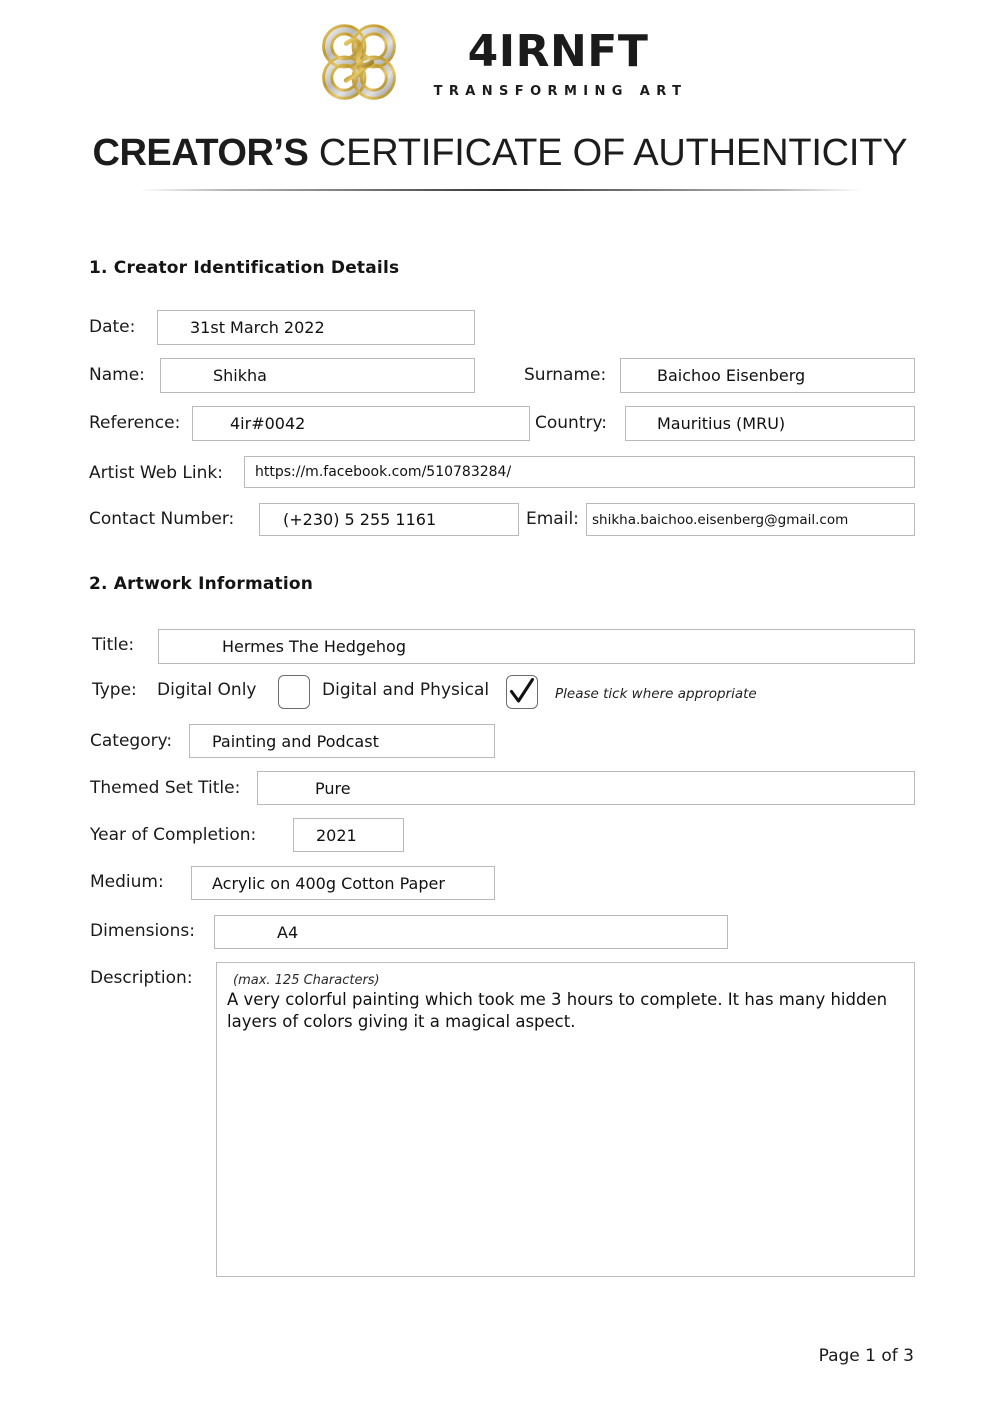 The image size is (1000, 1414). Describe the element at coordinates (131, 741) in the screenshot. I see `category-label: Category:` at that location.